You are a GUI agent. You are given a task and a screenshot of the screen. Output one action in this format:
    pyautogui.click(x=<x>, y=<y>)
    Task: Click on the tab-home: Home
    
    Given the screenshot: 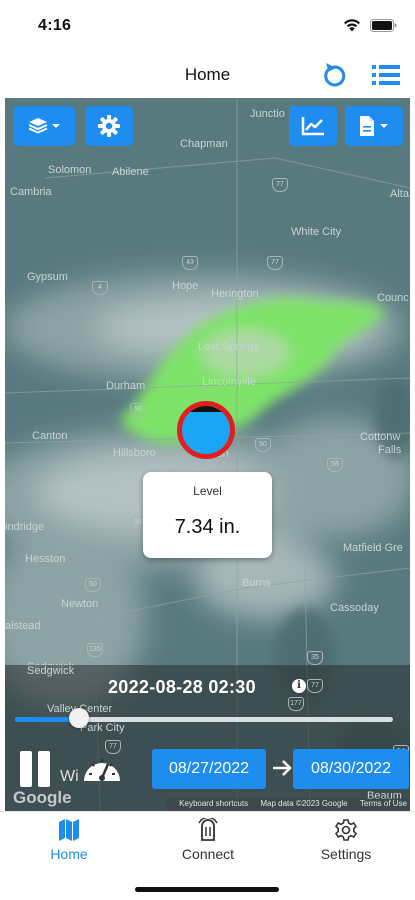 What is the action you would take?
    pyautogui.click(x=69, y=840)
    